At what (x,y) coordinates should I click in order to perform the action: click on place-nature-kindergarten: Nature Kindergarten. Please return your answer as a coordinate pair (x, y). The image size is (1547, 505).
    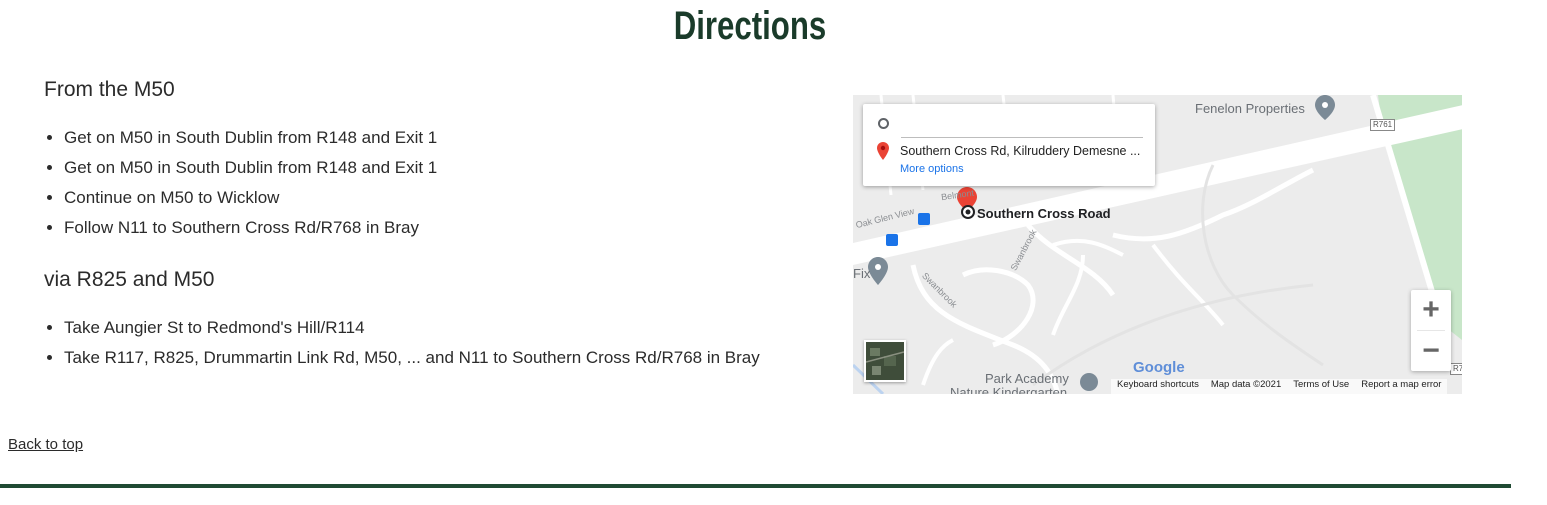
    Looking at the image, I should click on (1008, 389).